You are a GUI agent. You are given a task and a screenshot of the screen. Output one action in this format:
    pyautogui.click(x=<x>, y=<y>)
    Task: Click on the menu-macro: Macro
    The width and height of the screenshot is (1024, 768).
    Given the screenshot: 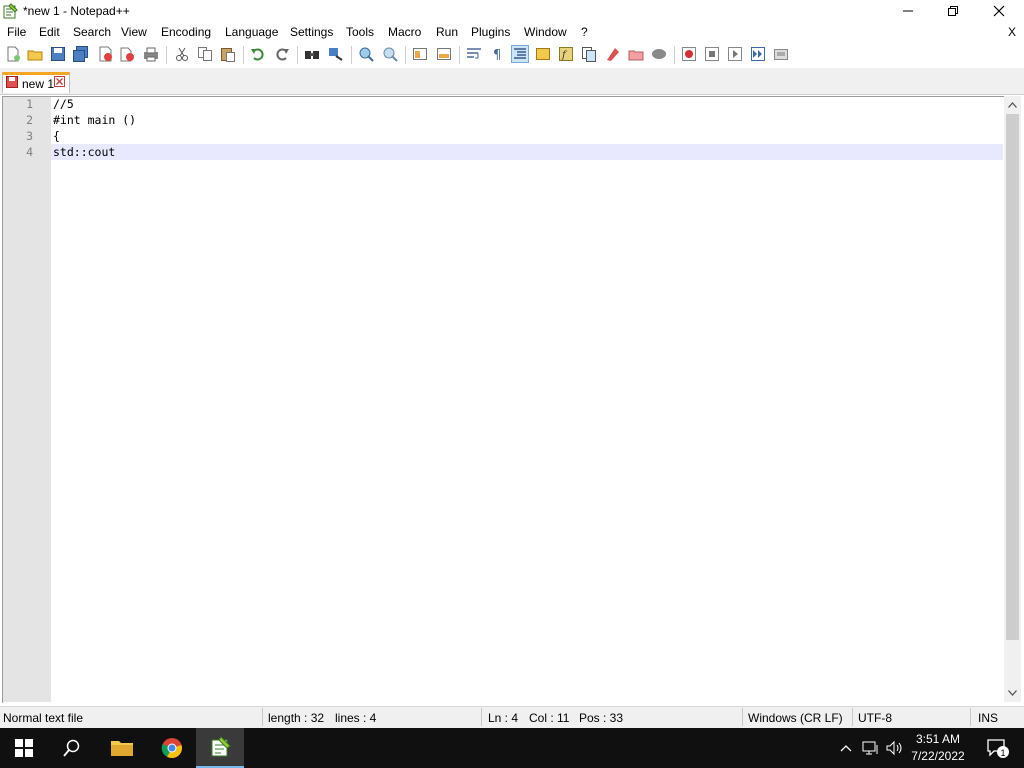 What is the action you would take?
    pyautogui.click(x=404, y=32)
    